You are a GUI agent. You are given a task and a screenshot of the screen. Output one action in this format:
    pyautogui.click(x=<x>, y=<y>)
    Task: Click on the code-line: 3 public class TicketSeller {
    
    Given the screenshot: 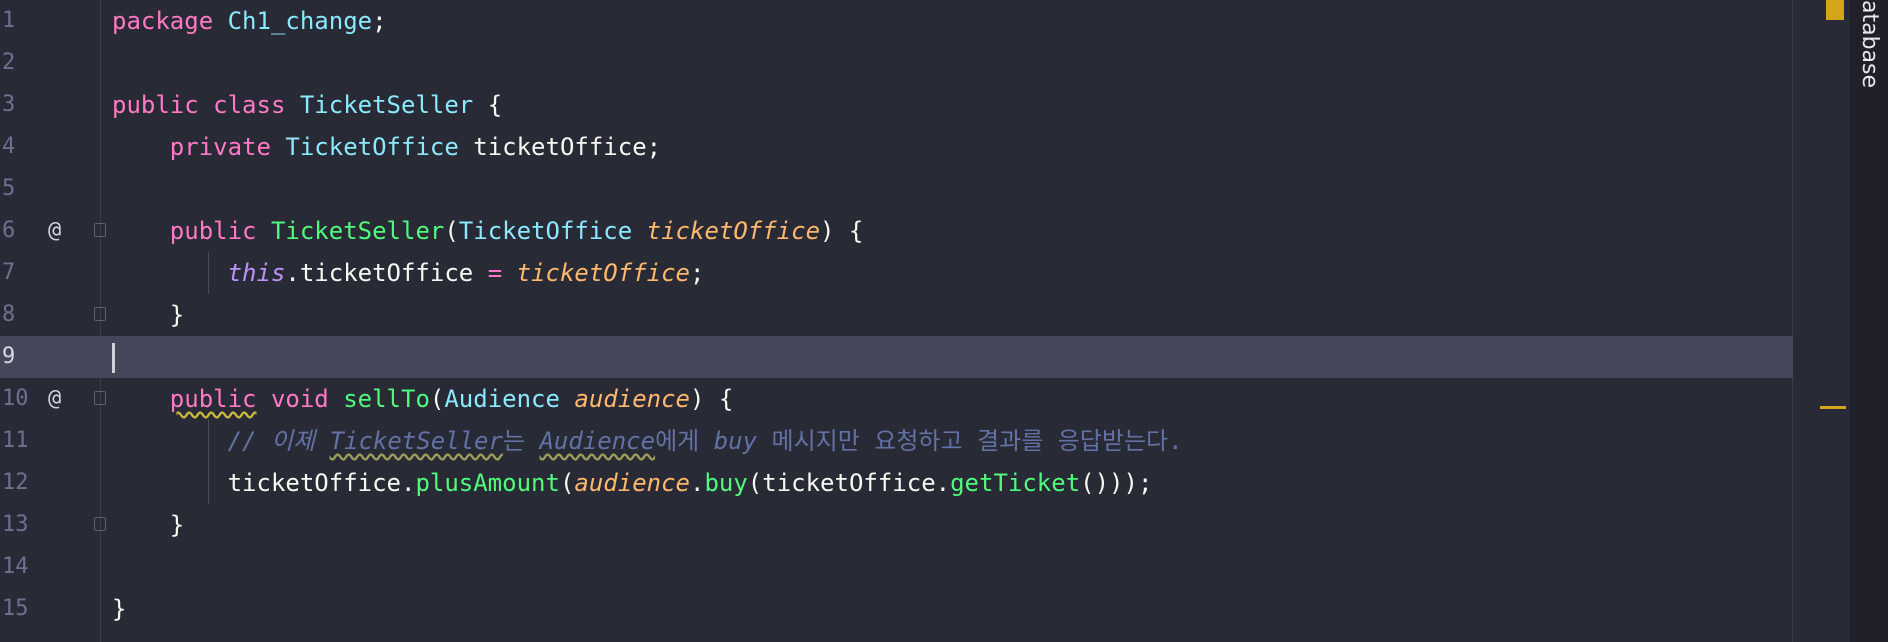 What is the action you would take?
    pyautogui.click(x=925, y=105)
    